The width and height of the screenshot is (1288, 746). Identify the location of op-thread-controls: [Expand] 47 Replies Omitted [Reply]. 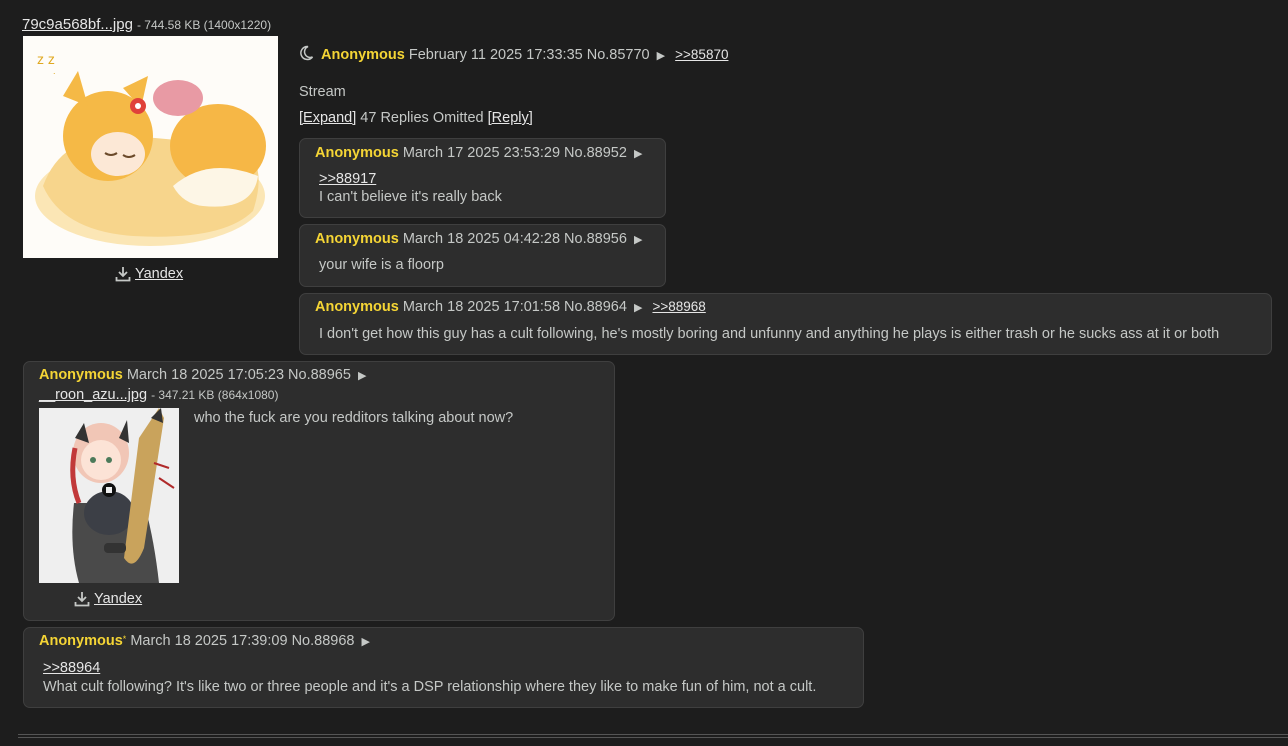
(416, 118).